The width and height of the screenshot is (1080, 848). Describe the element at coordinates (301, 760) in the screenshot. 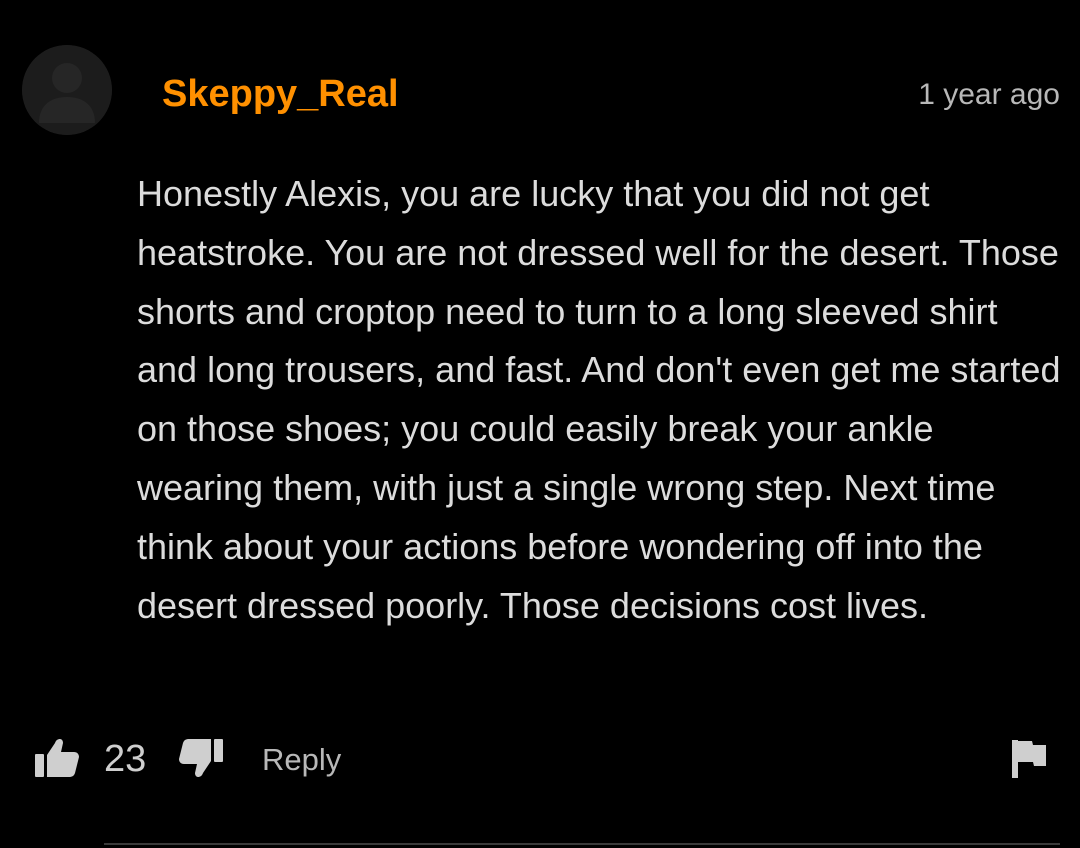

I see `reply-button: Reply` at that location.